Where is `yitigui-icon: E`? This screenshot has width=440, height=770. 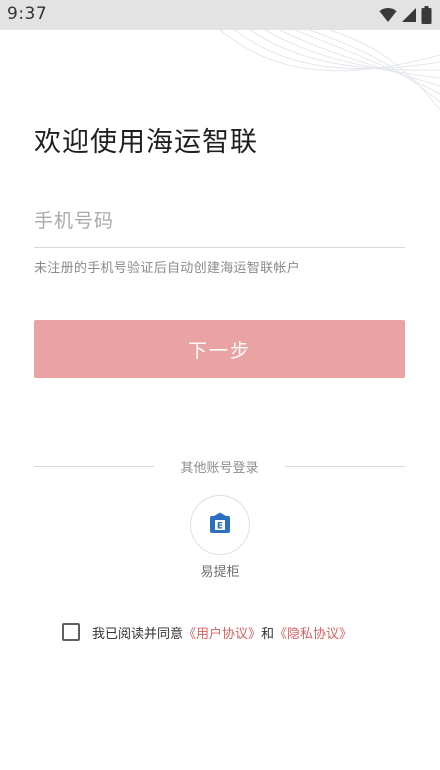
yitigui-icon: E is located at coordinates (220, 525).